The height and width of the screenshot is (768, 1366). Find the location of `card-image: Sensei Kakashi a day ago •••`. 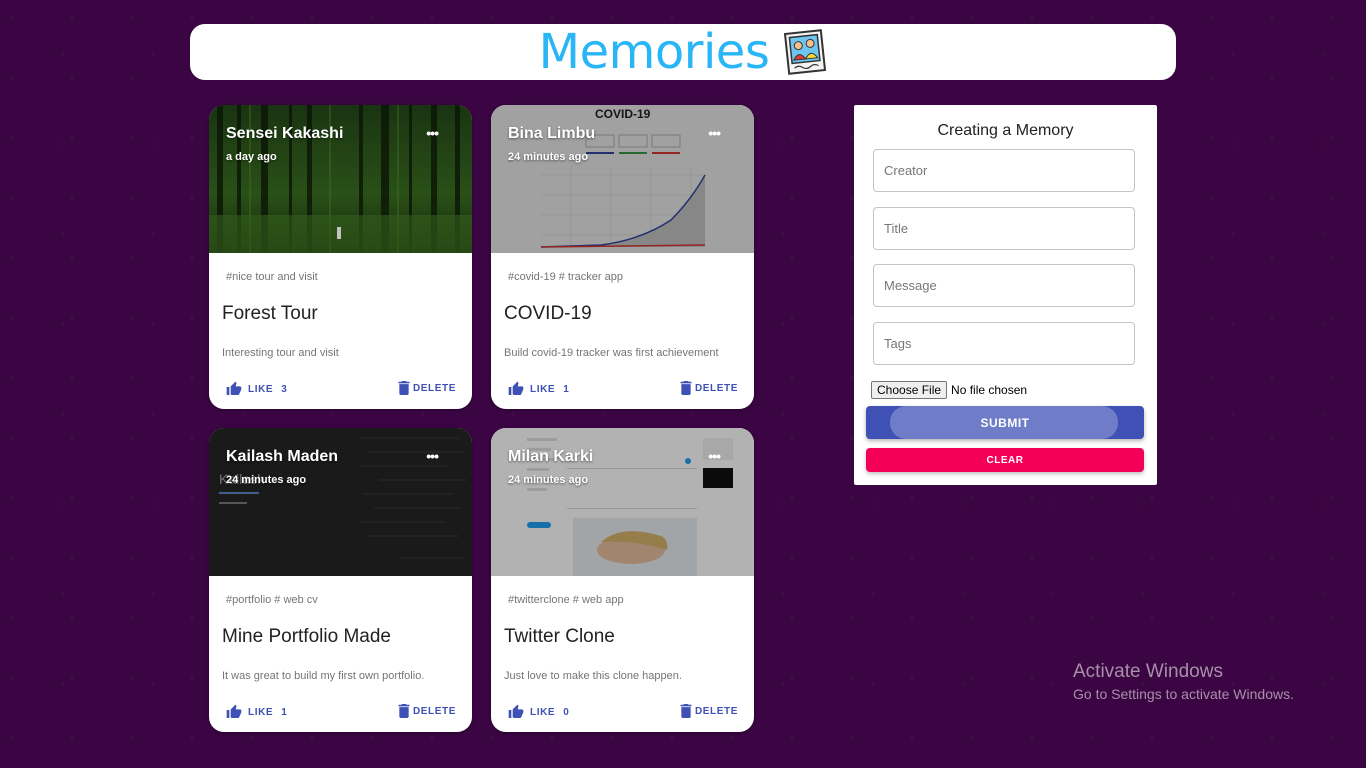

card-image: Sensei Kakashi a day ago ••• is located at coordinates (340, 179).